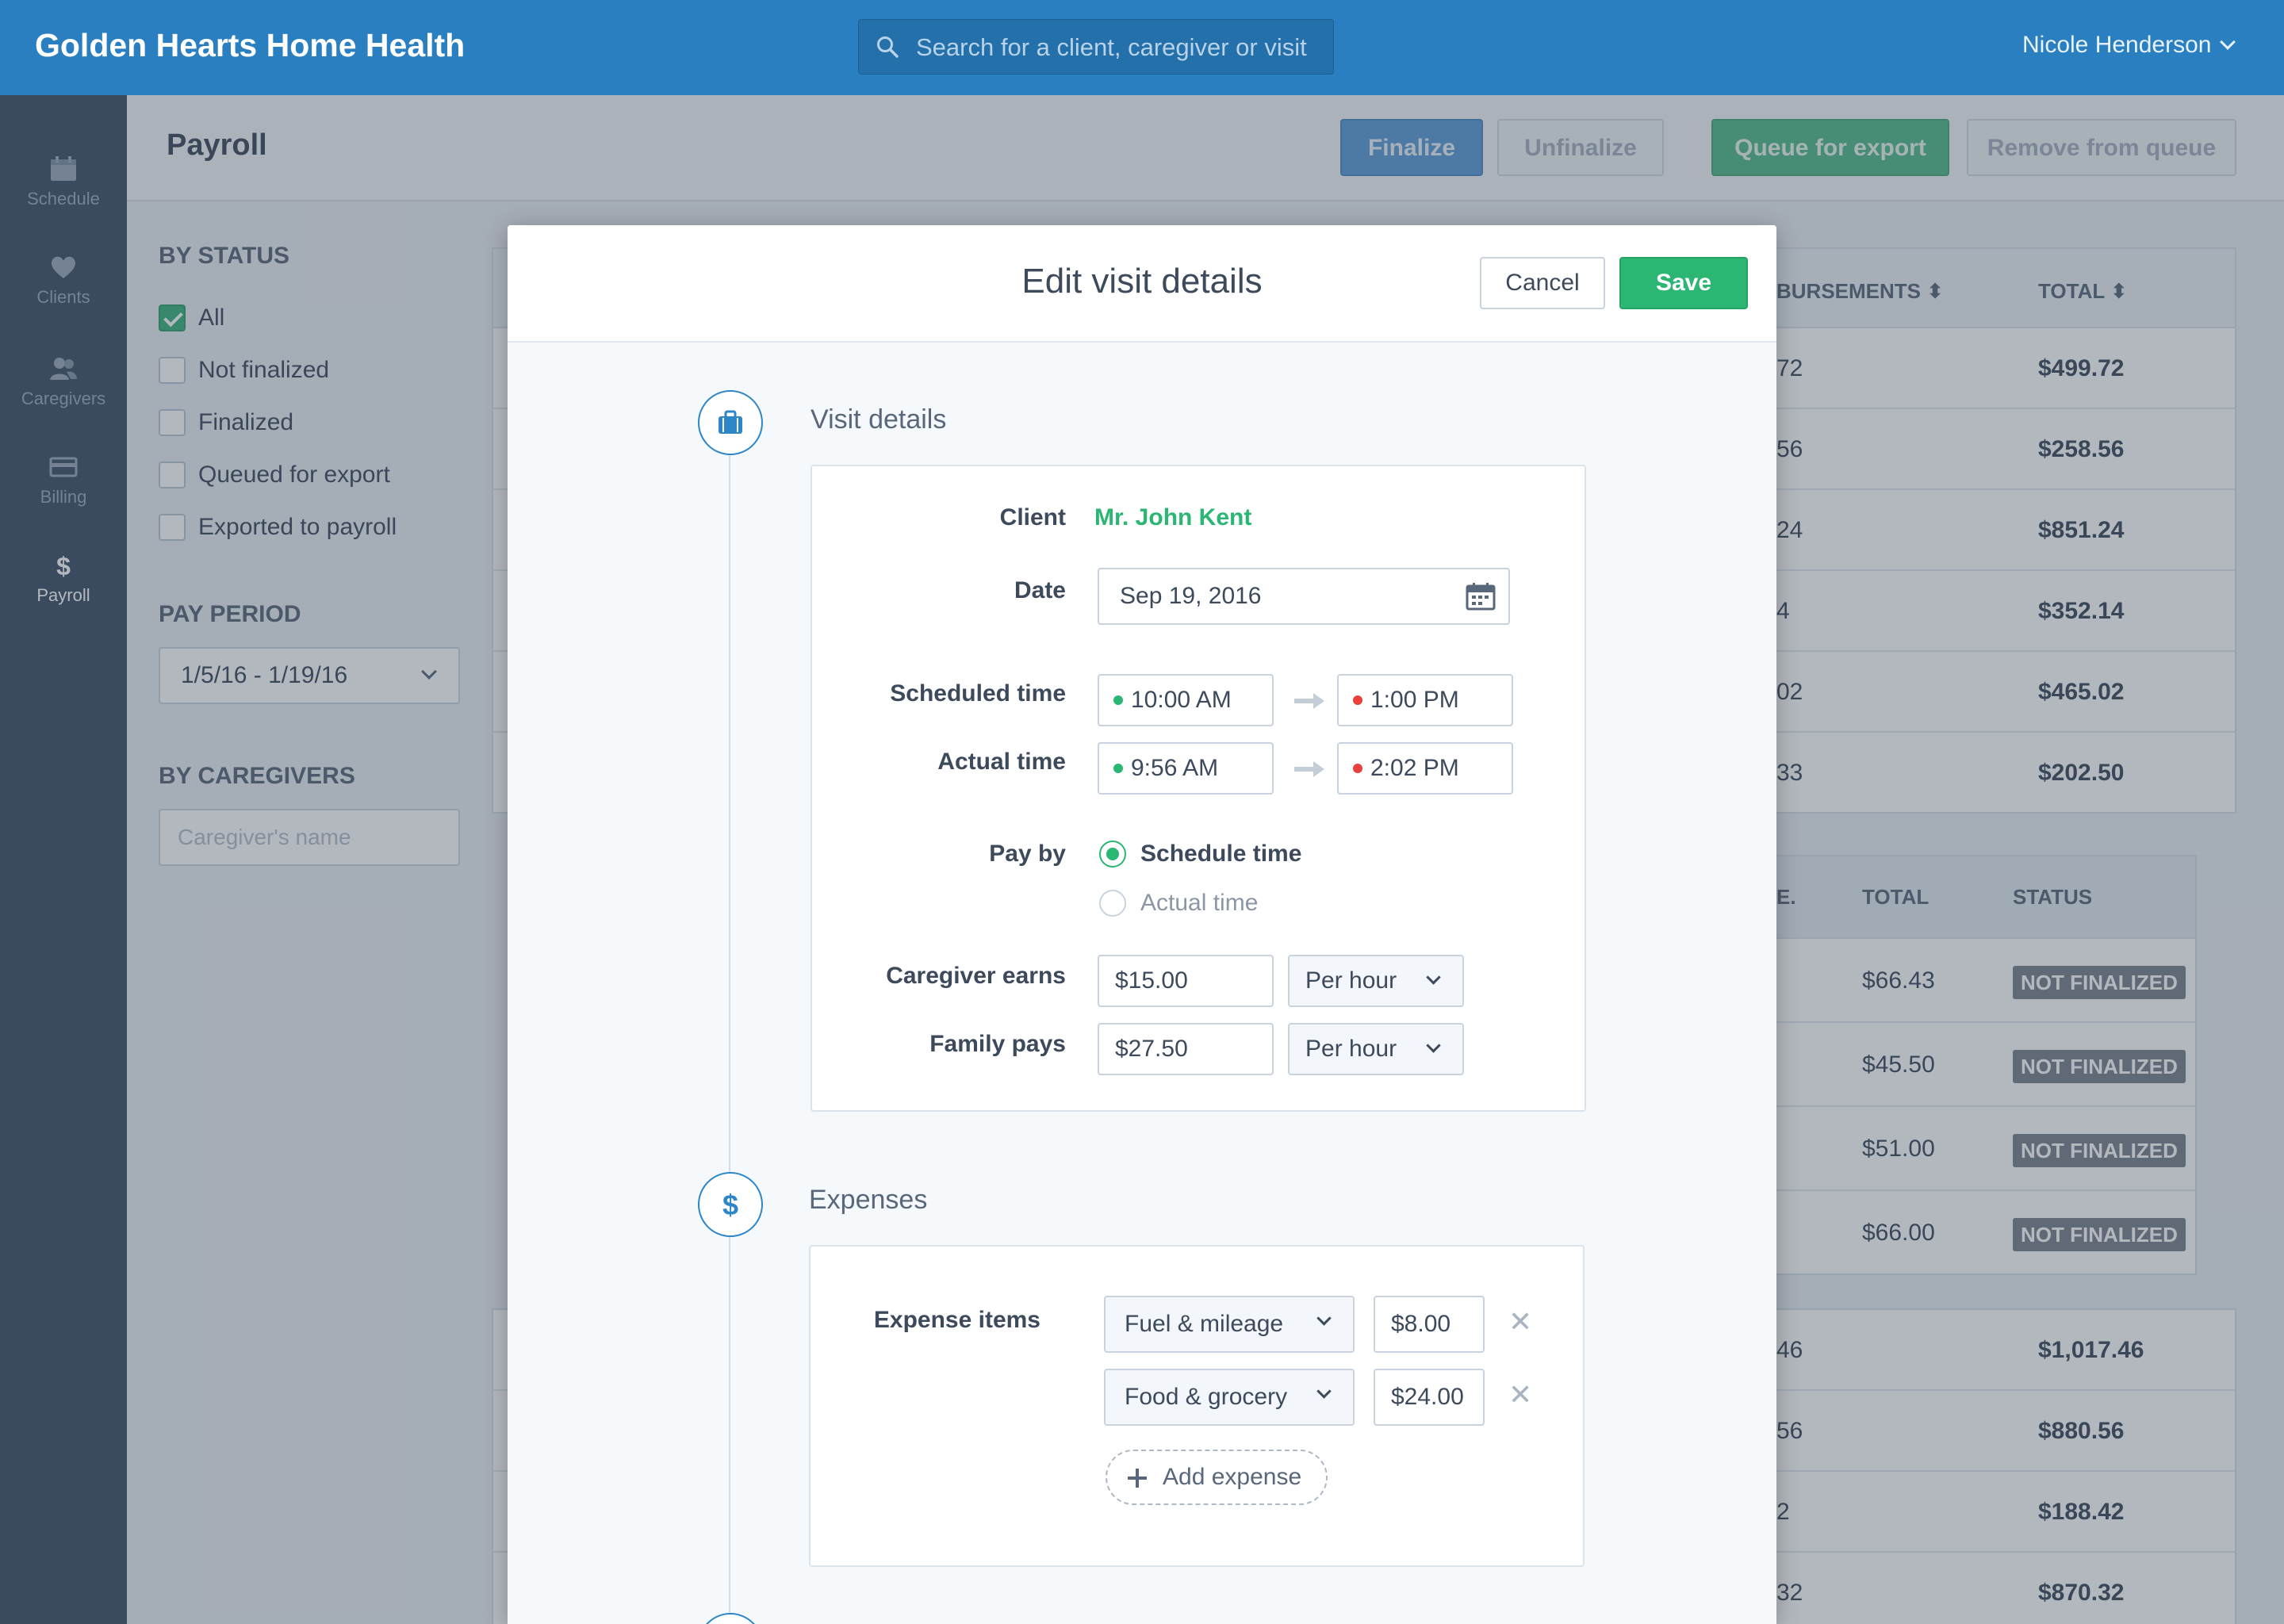  Describe the element at coordinates (1542, 283) in the screenshot. I see `cancel-button: Cancel` at that location.